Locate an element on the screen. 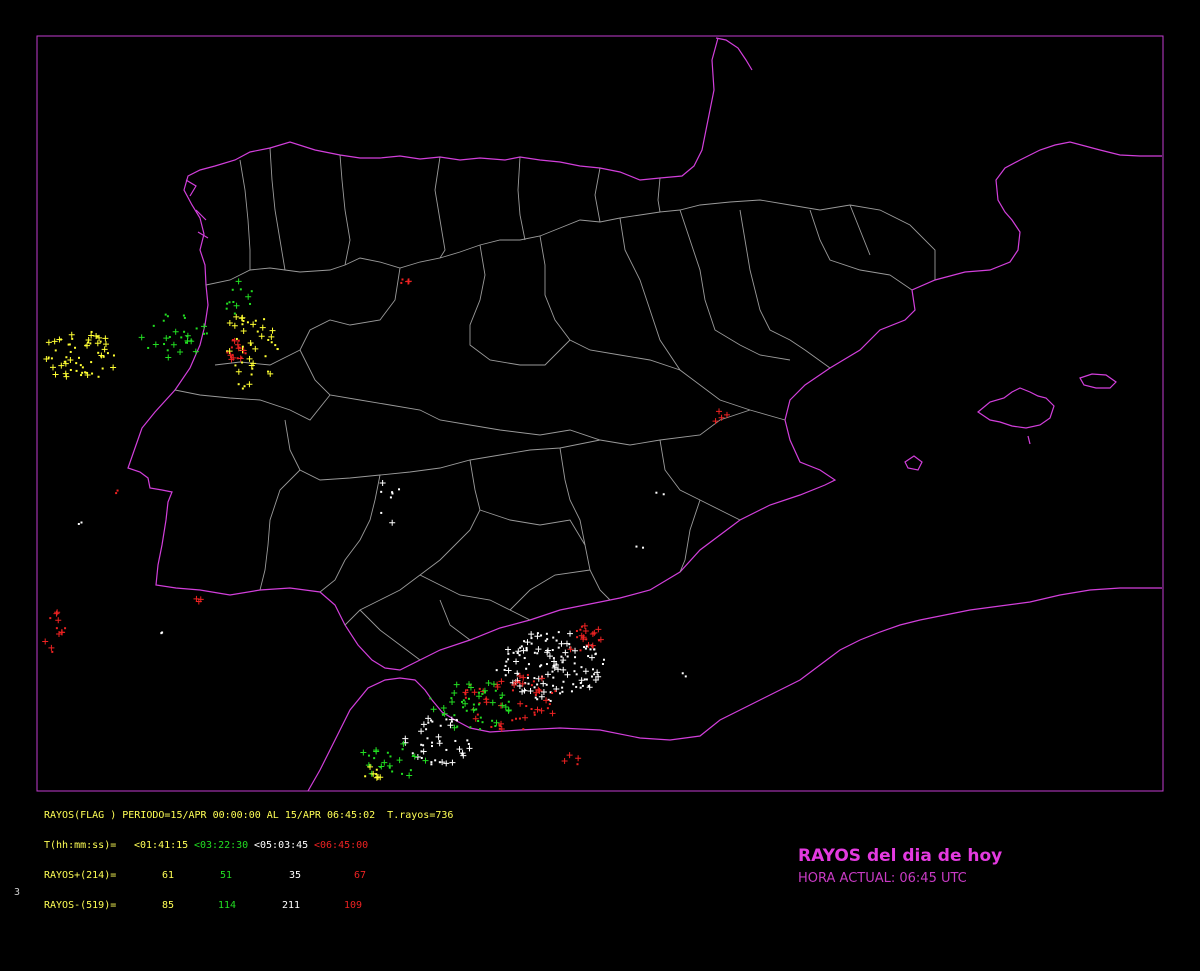 This screenshot has width=1200, height=971. legend-interval-1: <01:41:15 is located at coordinates (161, 845).